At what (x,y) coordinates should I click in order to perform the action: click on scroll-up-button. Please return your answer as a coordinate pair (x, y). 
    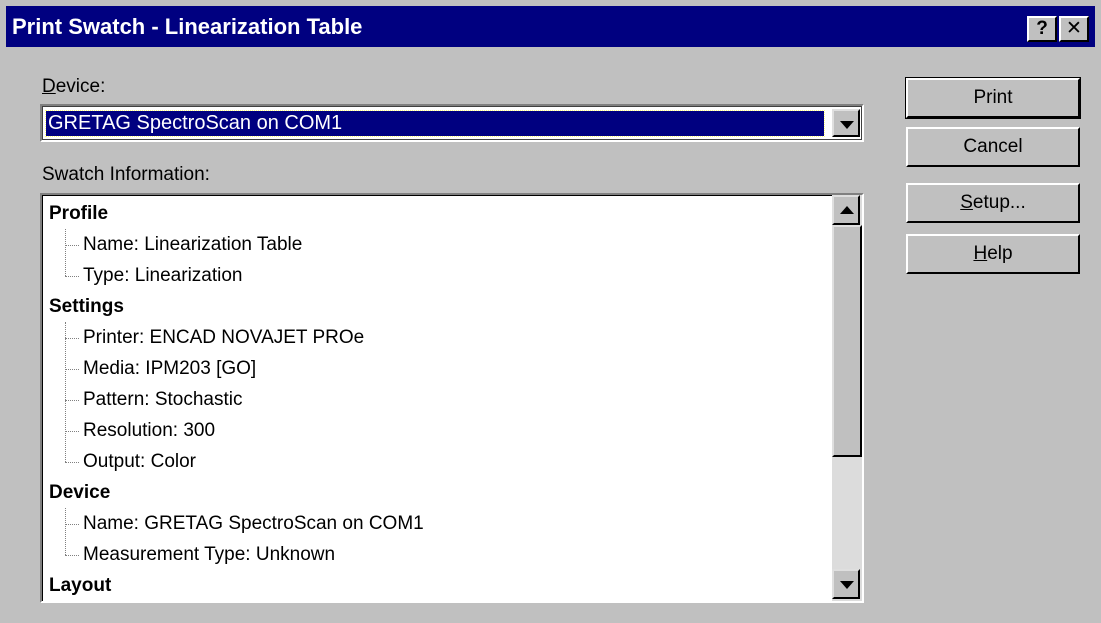
    Looking at the image, I should click on (846, 210).